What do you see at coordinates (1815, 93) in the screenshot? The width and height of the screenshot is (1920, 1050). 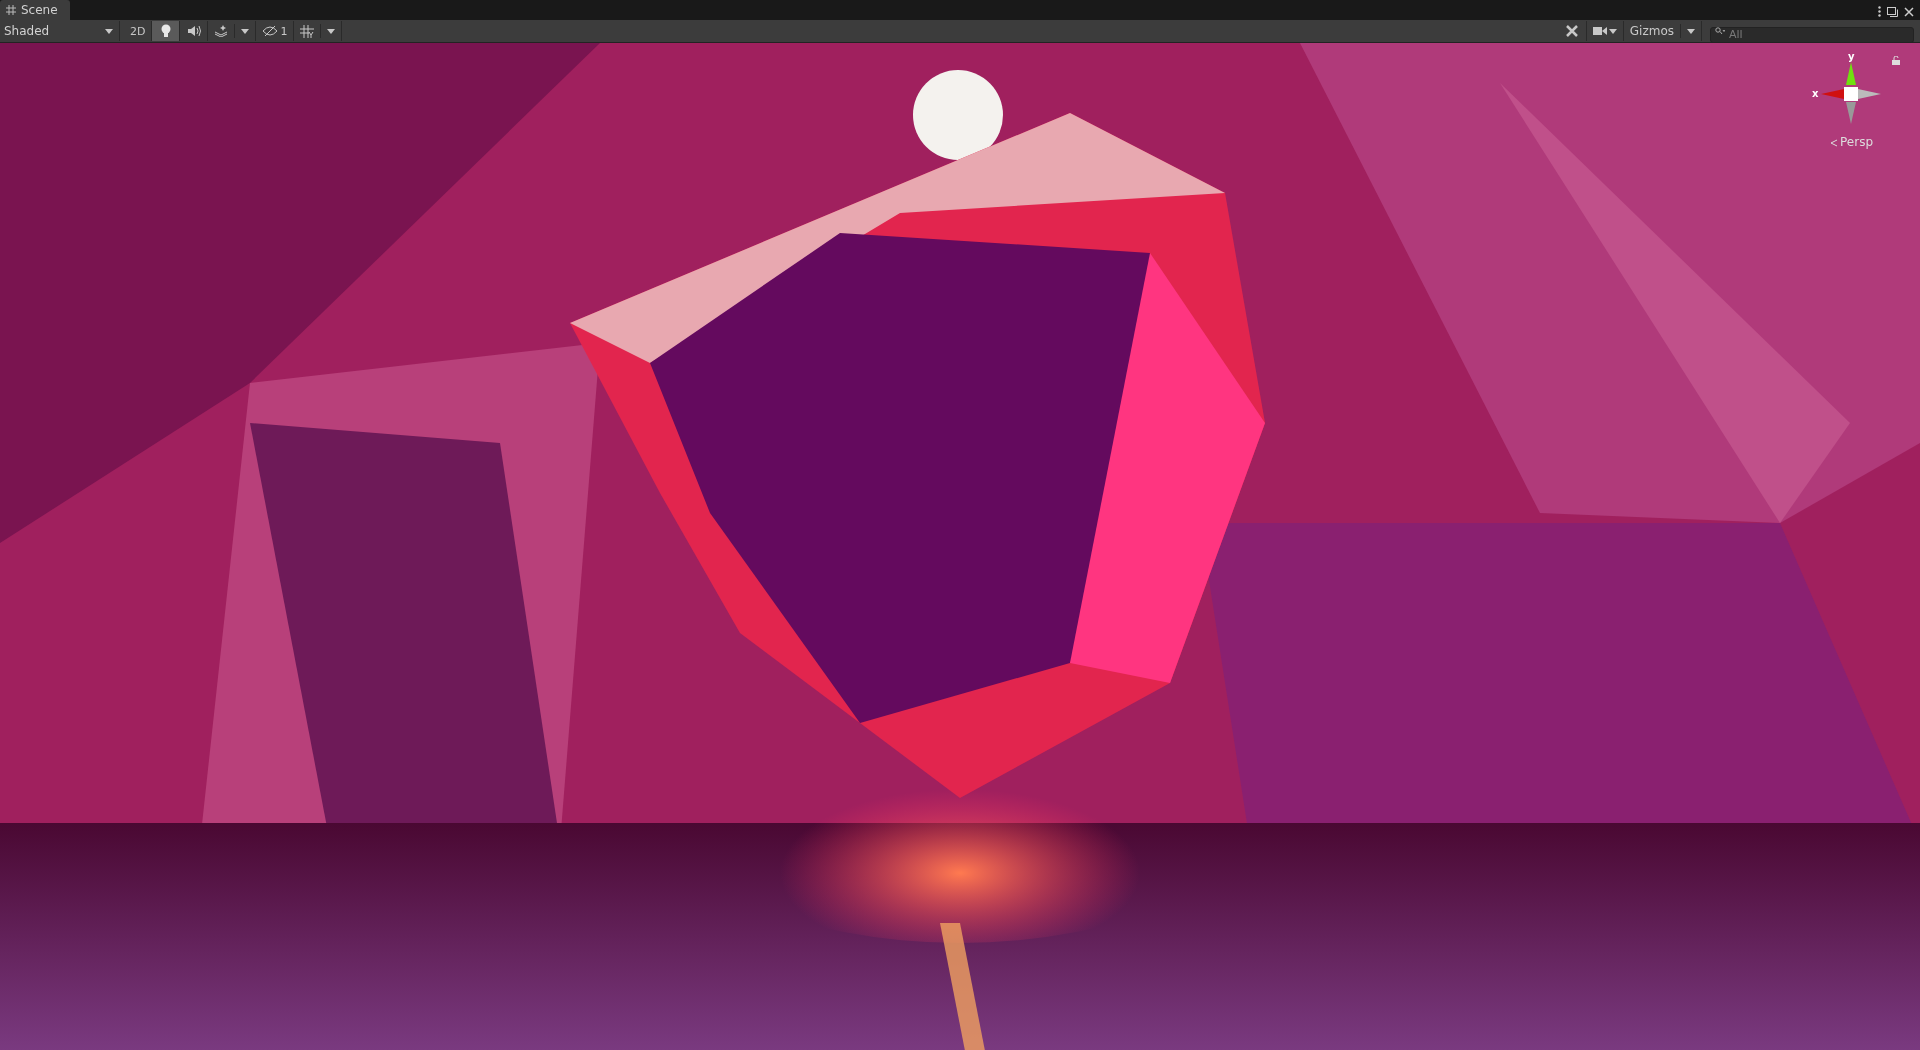 I see `x-axis-label: x` at bounding box center [1815, 93].